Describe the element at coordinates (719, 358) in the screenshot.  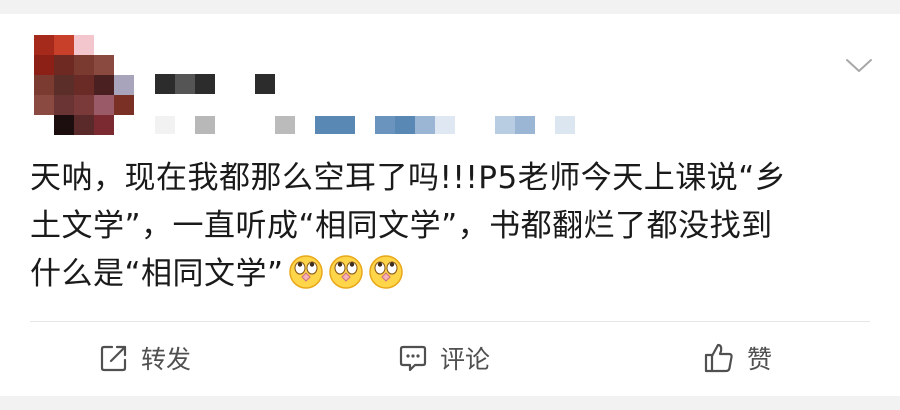
I see `thumbs-up-icon` at that location.